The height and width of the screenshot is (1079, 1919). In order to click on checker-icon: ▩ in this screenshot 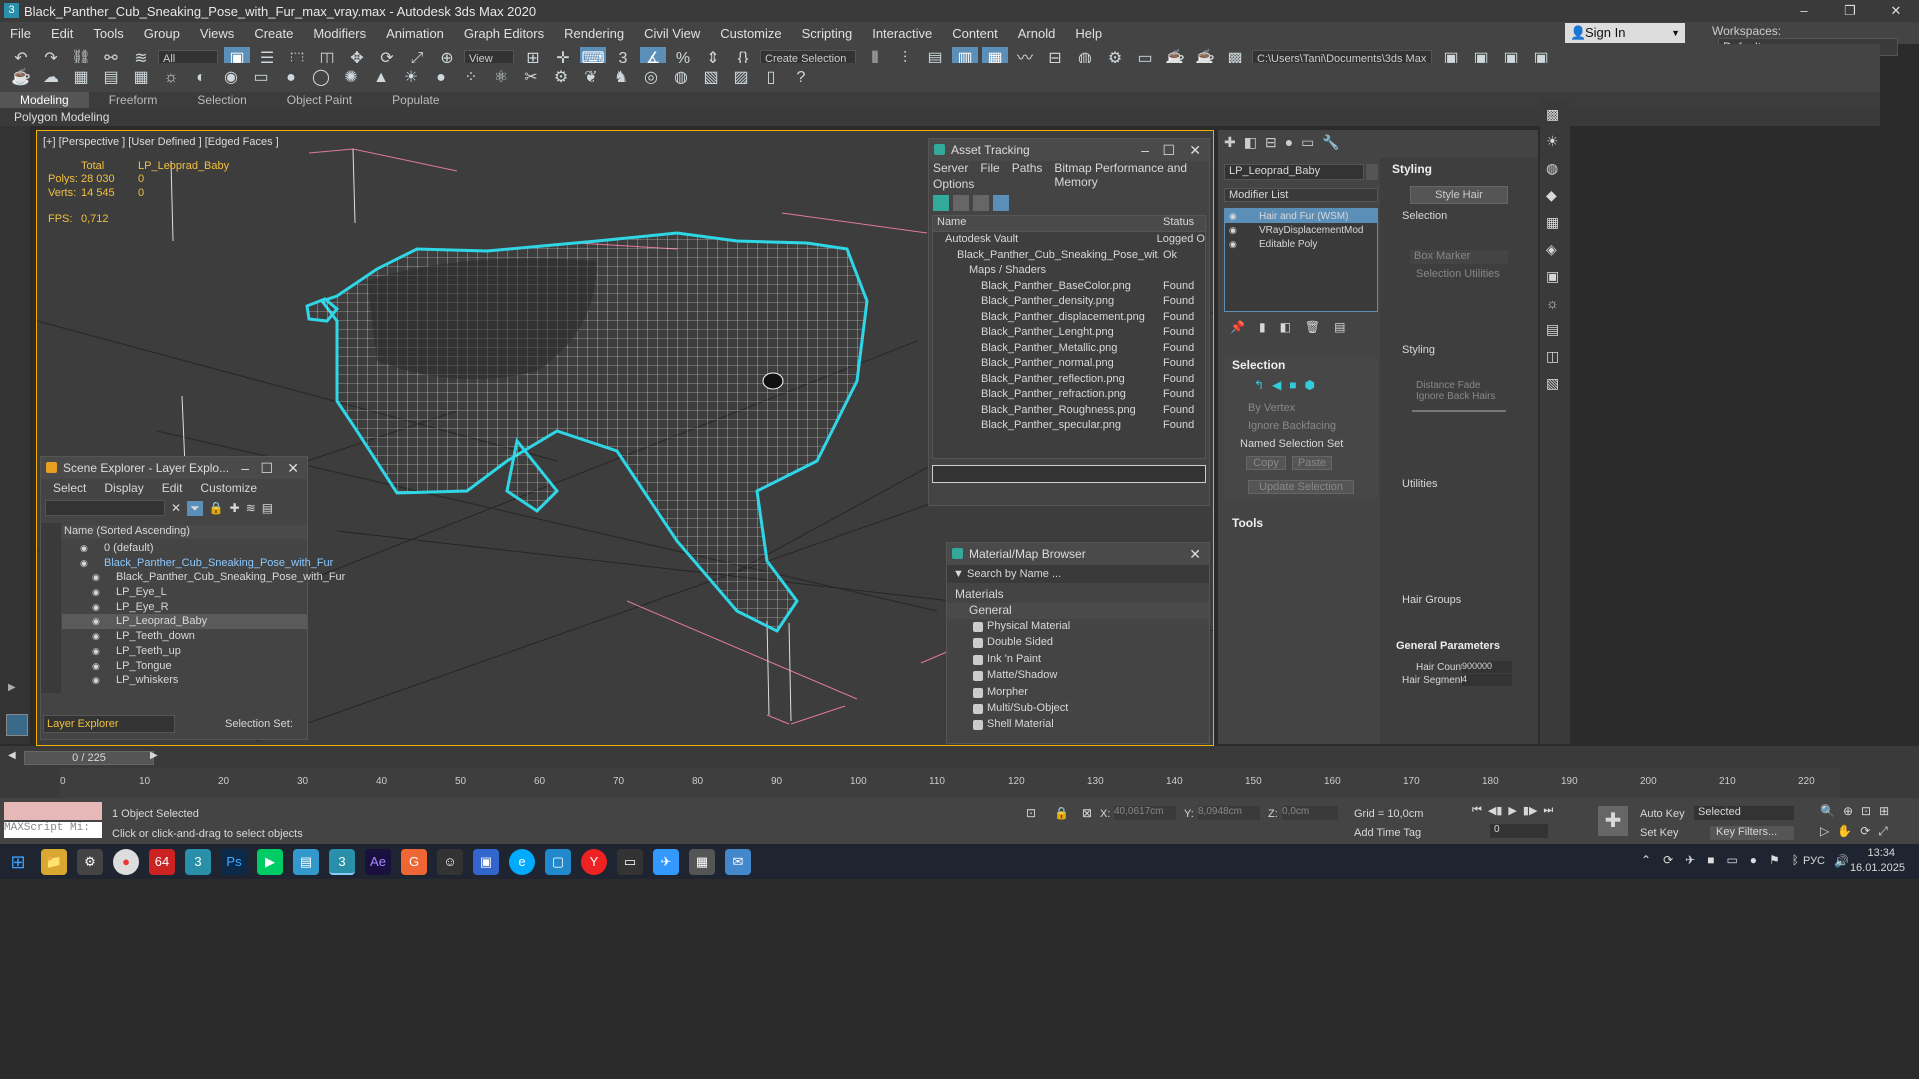, I will do `click(1555, 114)`.